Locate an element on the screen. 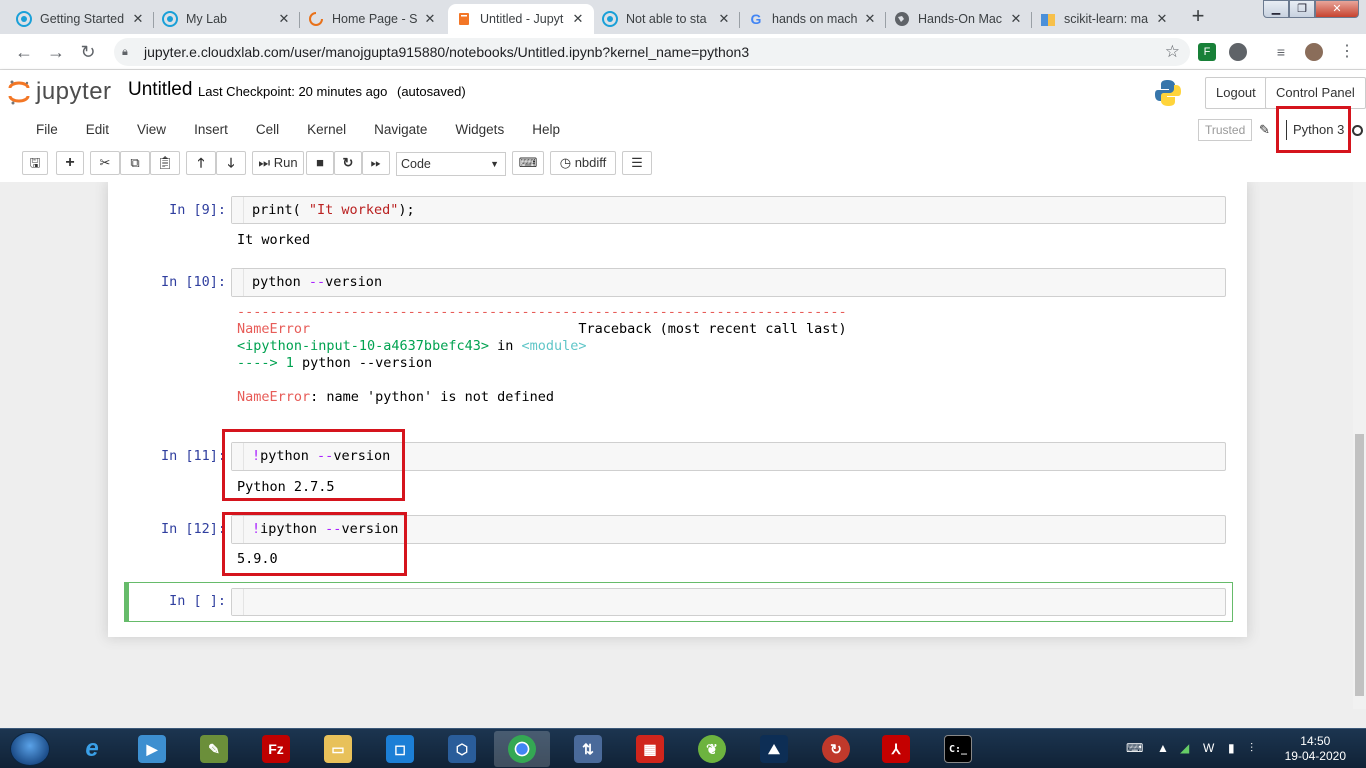  sheets-extension-icon: F is located at coordinates (1207, 52).